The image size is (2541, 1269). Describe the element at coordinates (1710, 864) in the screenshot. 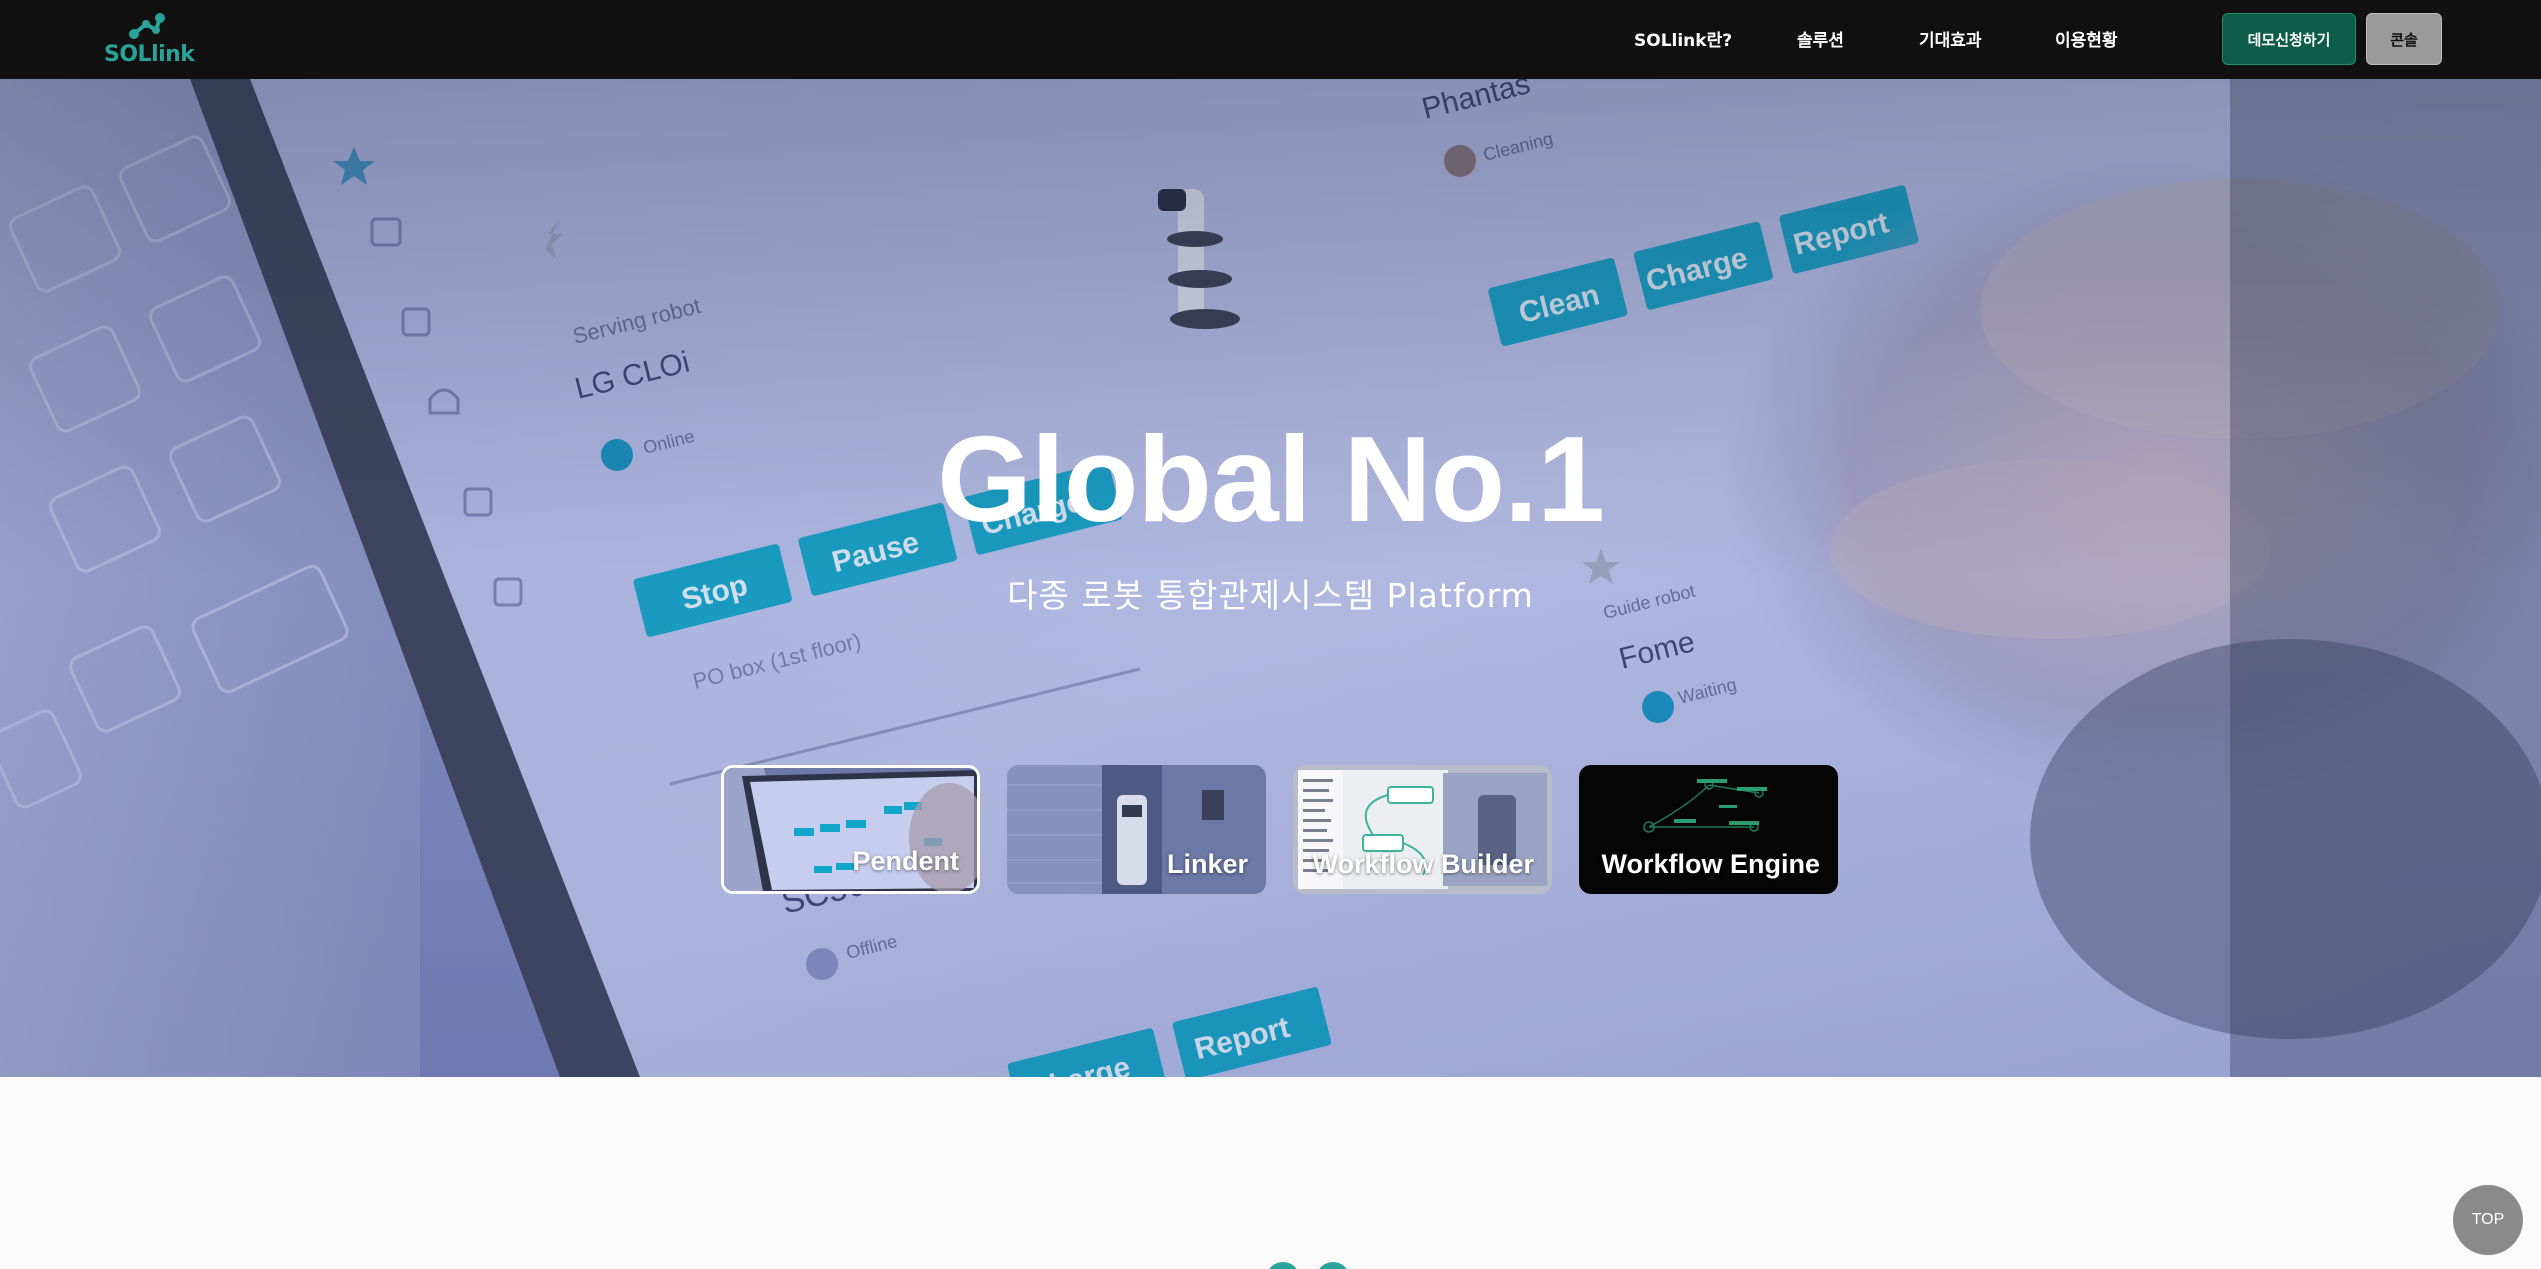

I see `card-workflow-engine-label: Workflow Engine` at that location.